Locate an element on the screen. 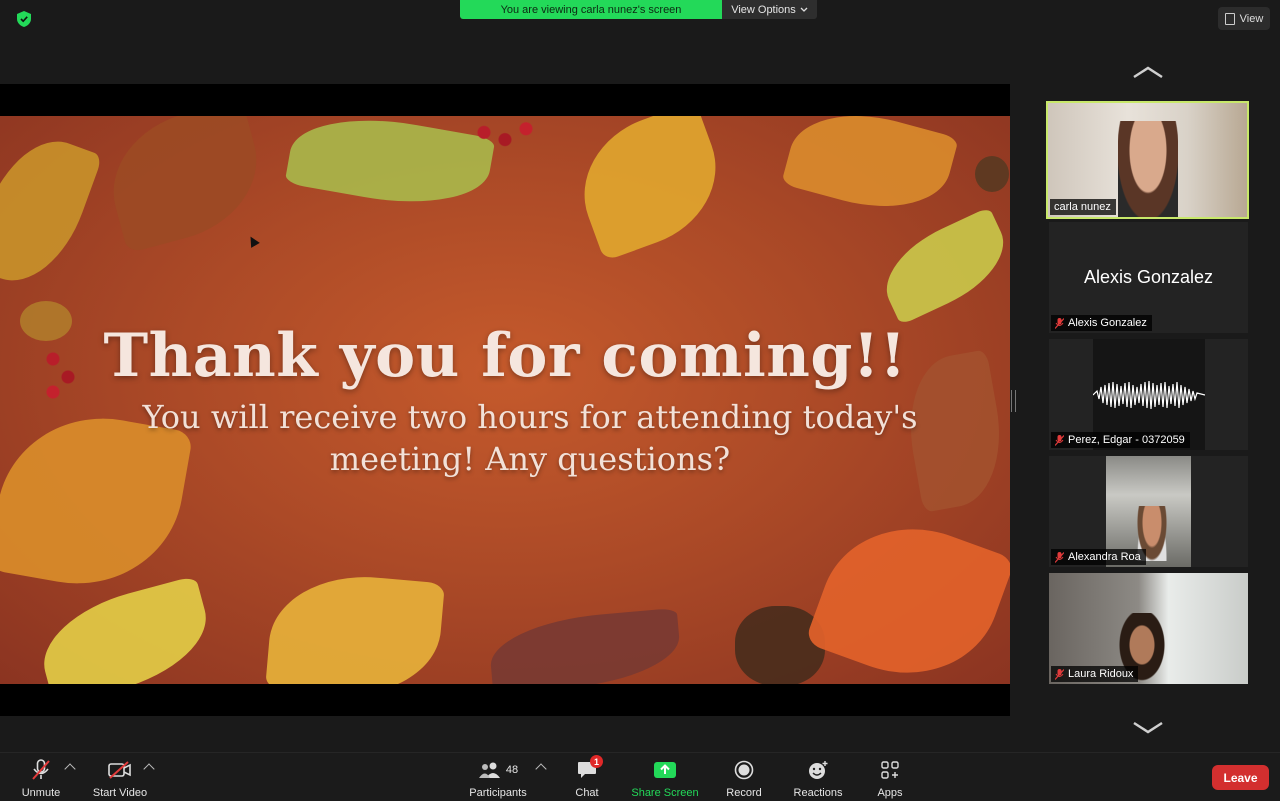 The height and width of the screenshot is (801, 1280). leave-button: Leave is located at coordinates (1240, 777).